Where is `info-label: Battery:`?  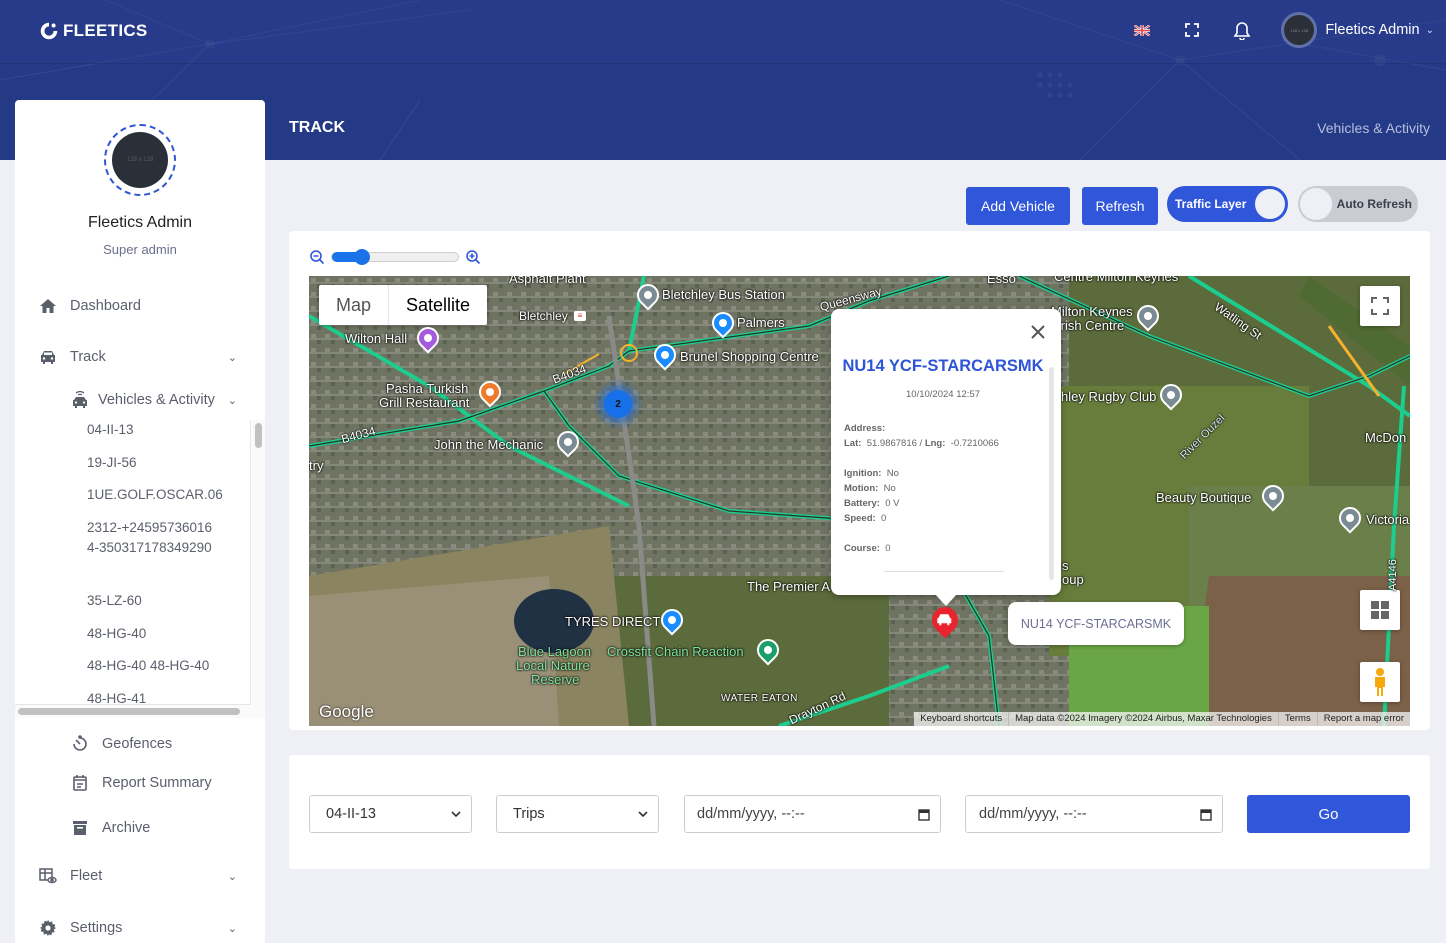
info-label: Battery: is located at coordinates (862, 503).